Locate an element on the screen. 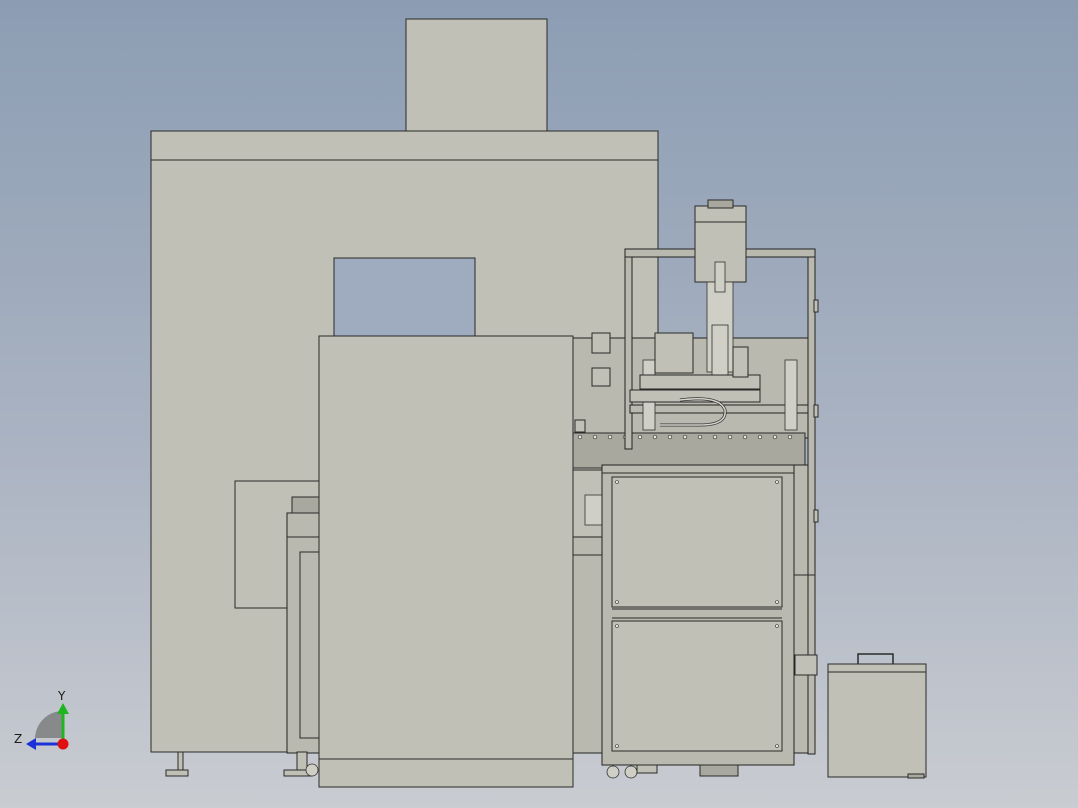  front-panel-base is located at coordinates (446, 773).